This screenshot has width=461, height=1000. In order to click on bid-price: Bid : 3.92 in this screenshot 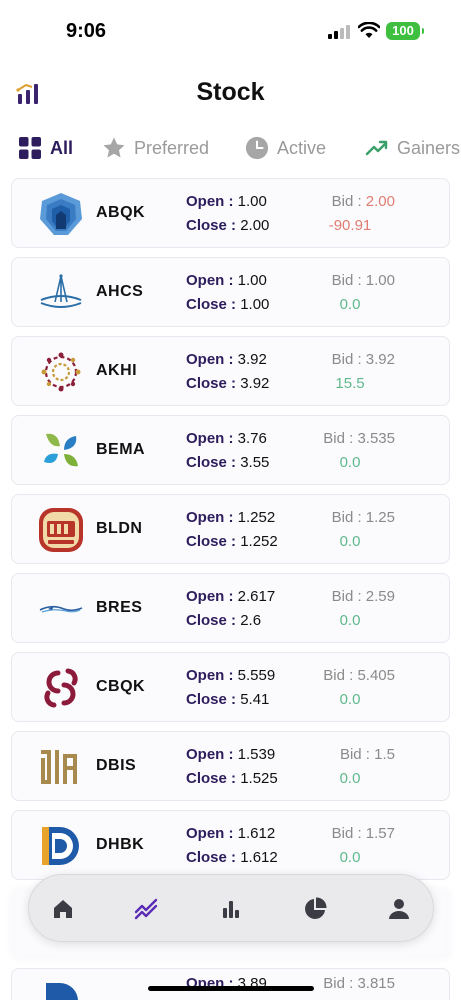, I will do `click(363, 359)`.